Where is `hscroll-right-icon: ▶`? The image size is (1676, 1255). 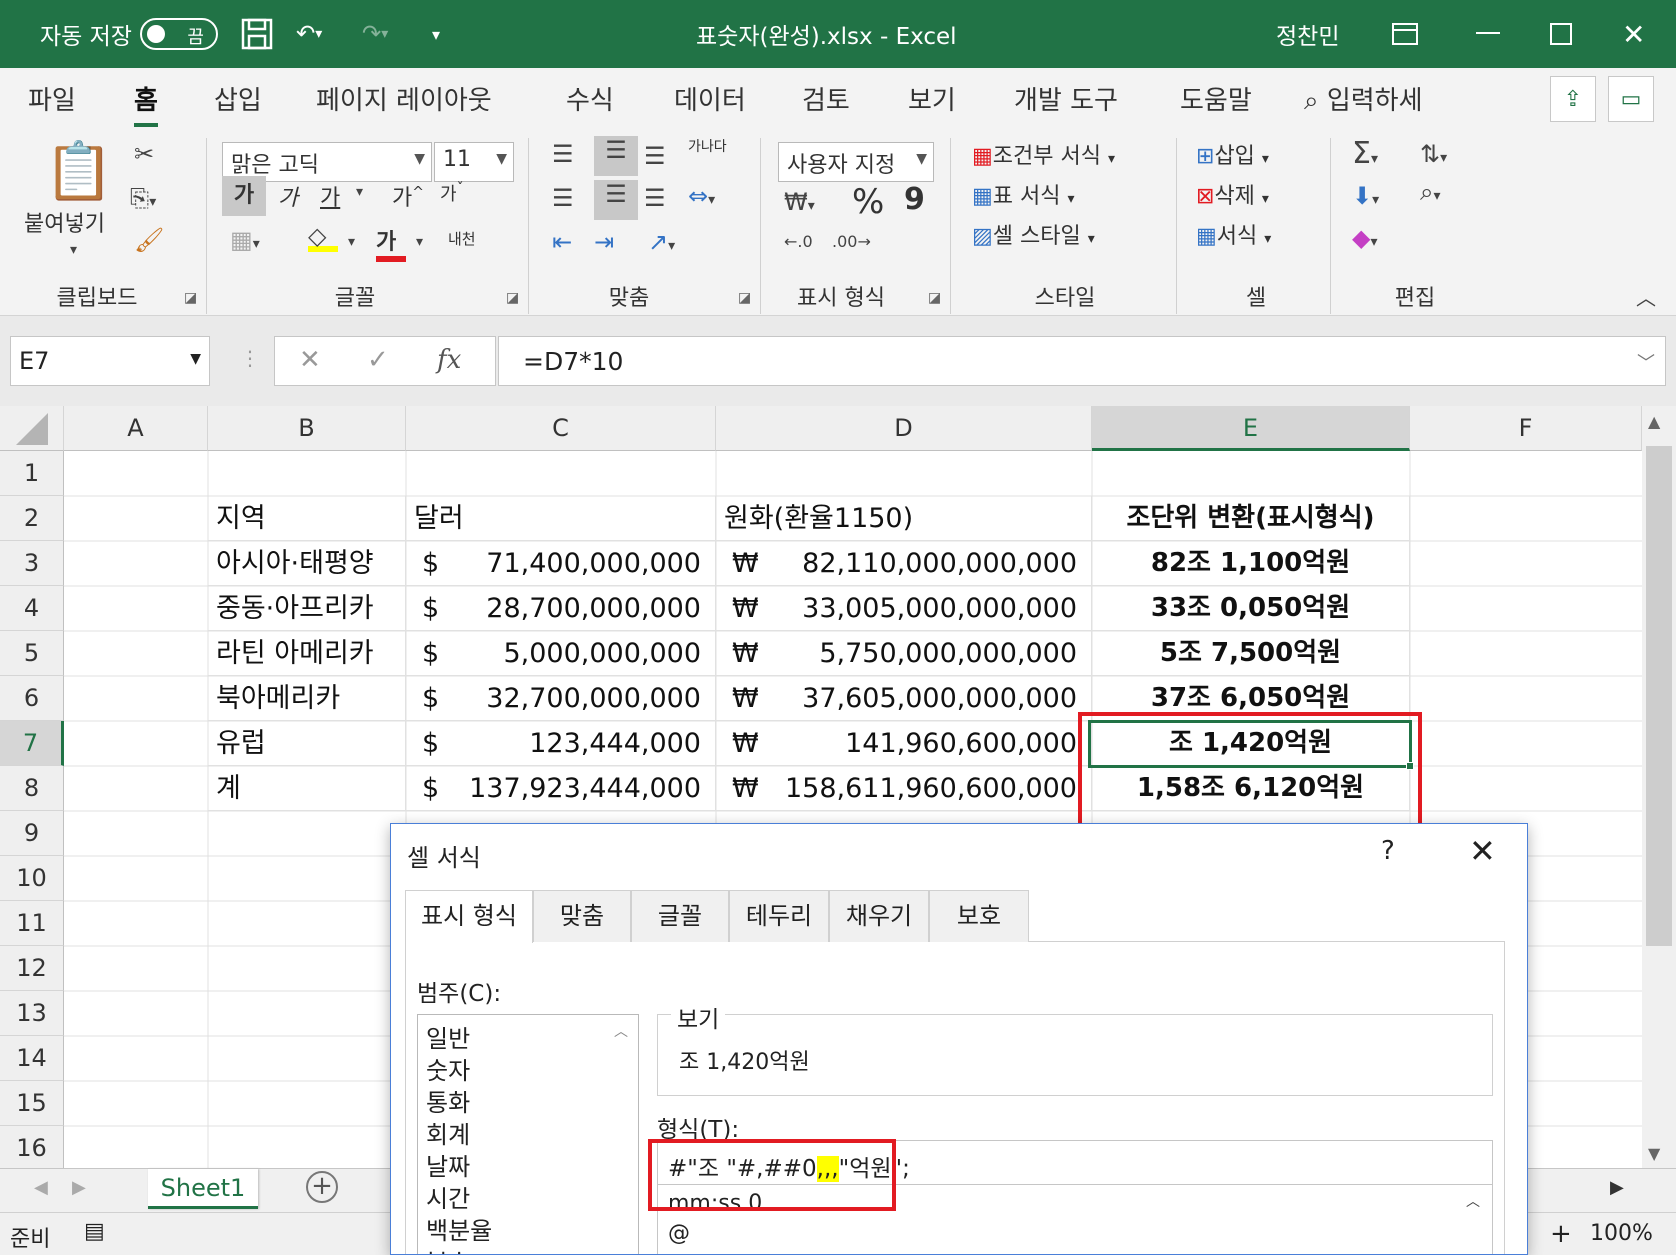
hscroll-right-icon: ▶ is located at coordinates (1617, 1187).